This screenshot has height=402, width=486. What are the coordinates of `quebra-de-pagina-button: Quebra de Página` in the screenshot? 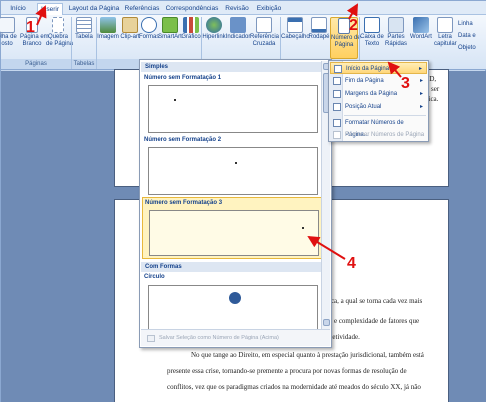 It's located at (59, 32).